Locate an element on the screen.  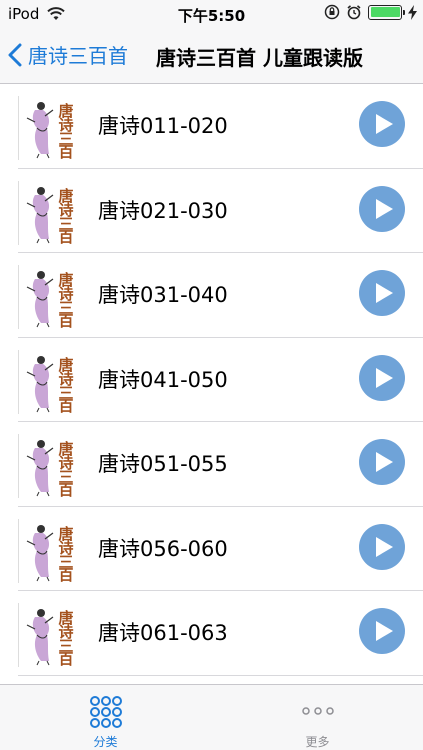
page-title: 唐诗三百首 儿童跟读版 is located at coordinates (259, 58).